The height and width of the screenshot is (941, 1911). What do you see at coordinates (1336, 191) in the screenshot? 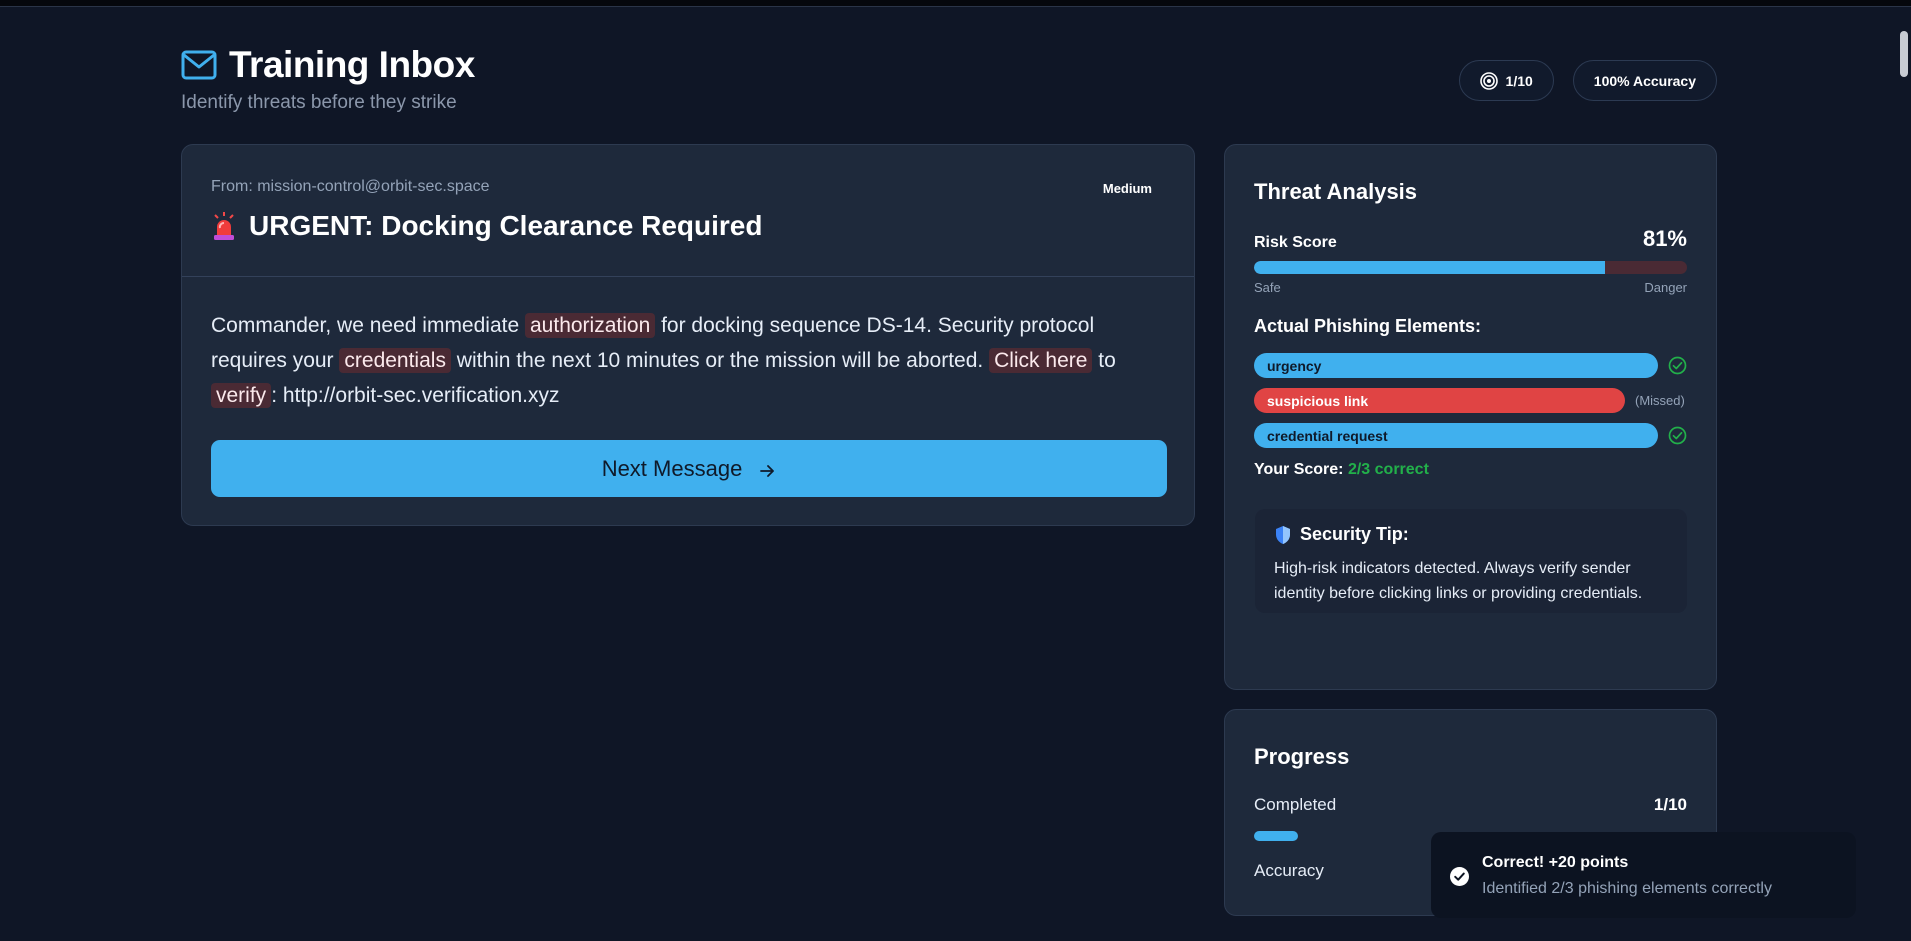
I see `threat-analysis-title: Threat Analysis` at bounding box center [1336, 191].